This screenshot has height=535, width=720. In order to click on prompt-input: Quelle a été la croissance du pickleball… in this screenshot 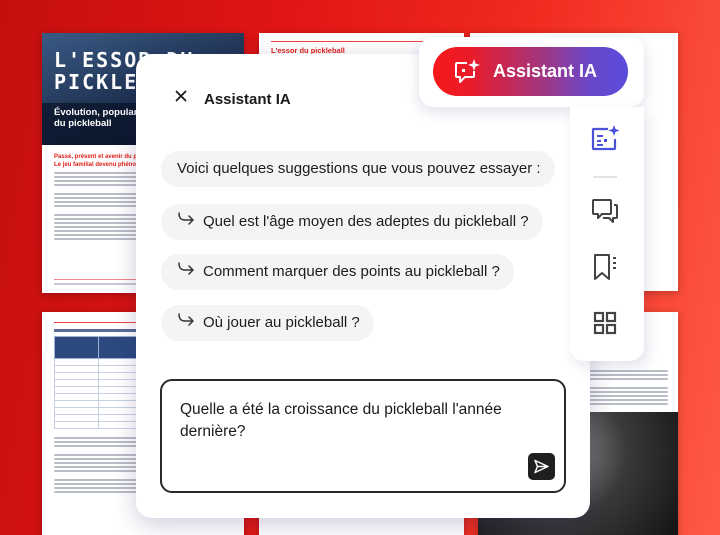, I will do `click(363, 436)`.